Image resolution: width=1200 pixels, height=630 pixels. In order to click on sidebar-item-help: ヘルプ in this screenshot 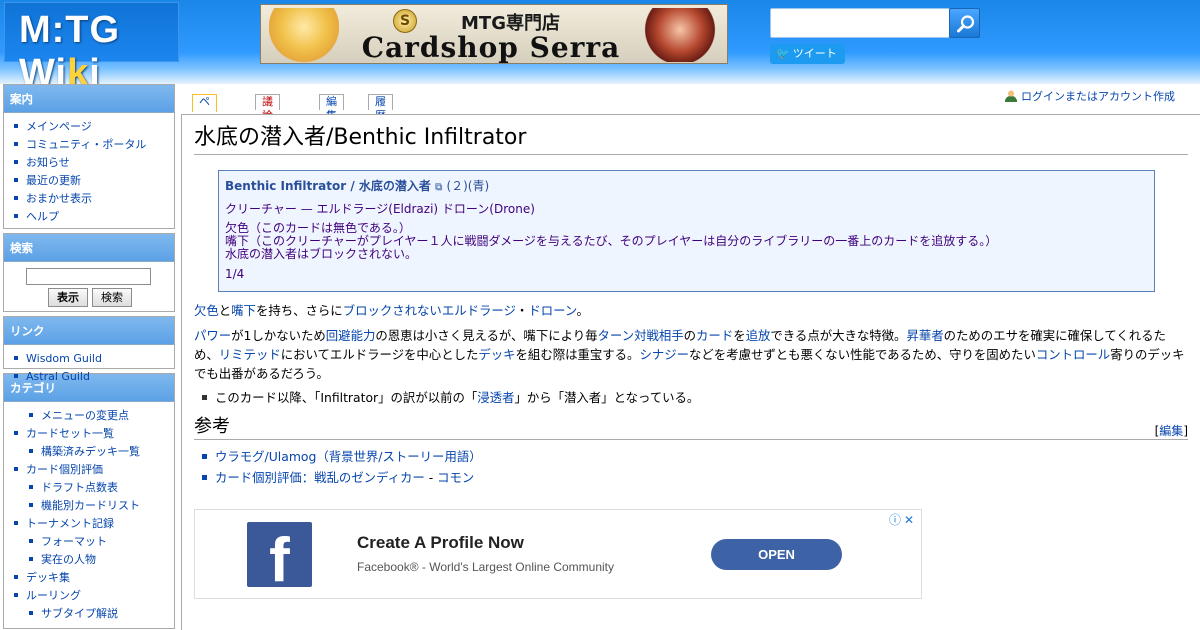, I will do `click(91, 217)`.